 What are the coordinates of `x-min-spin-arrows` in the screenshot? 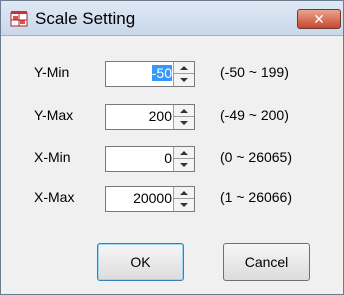 It's located at (183, 159).